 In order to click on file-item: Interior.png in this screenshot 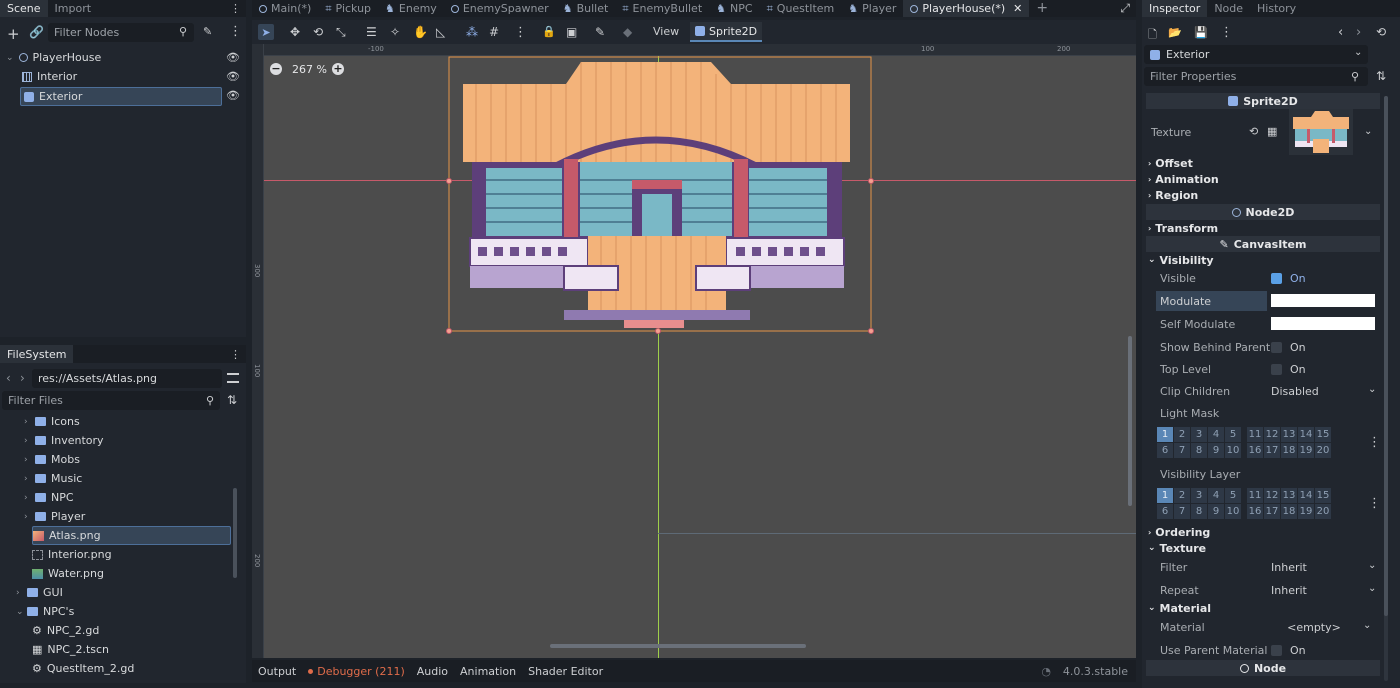, I will do `click(131, 554)`.